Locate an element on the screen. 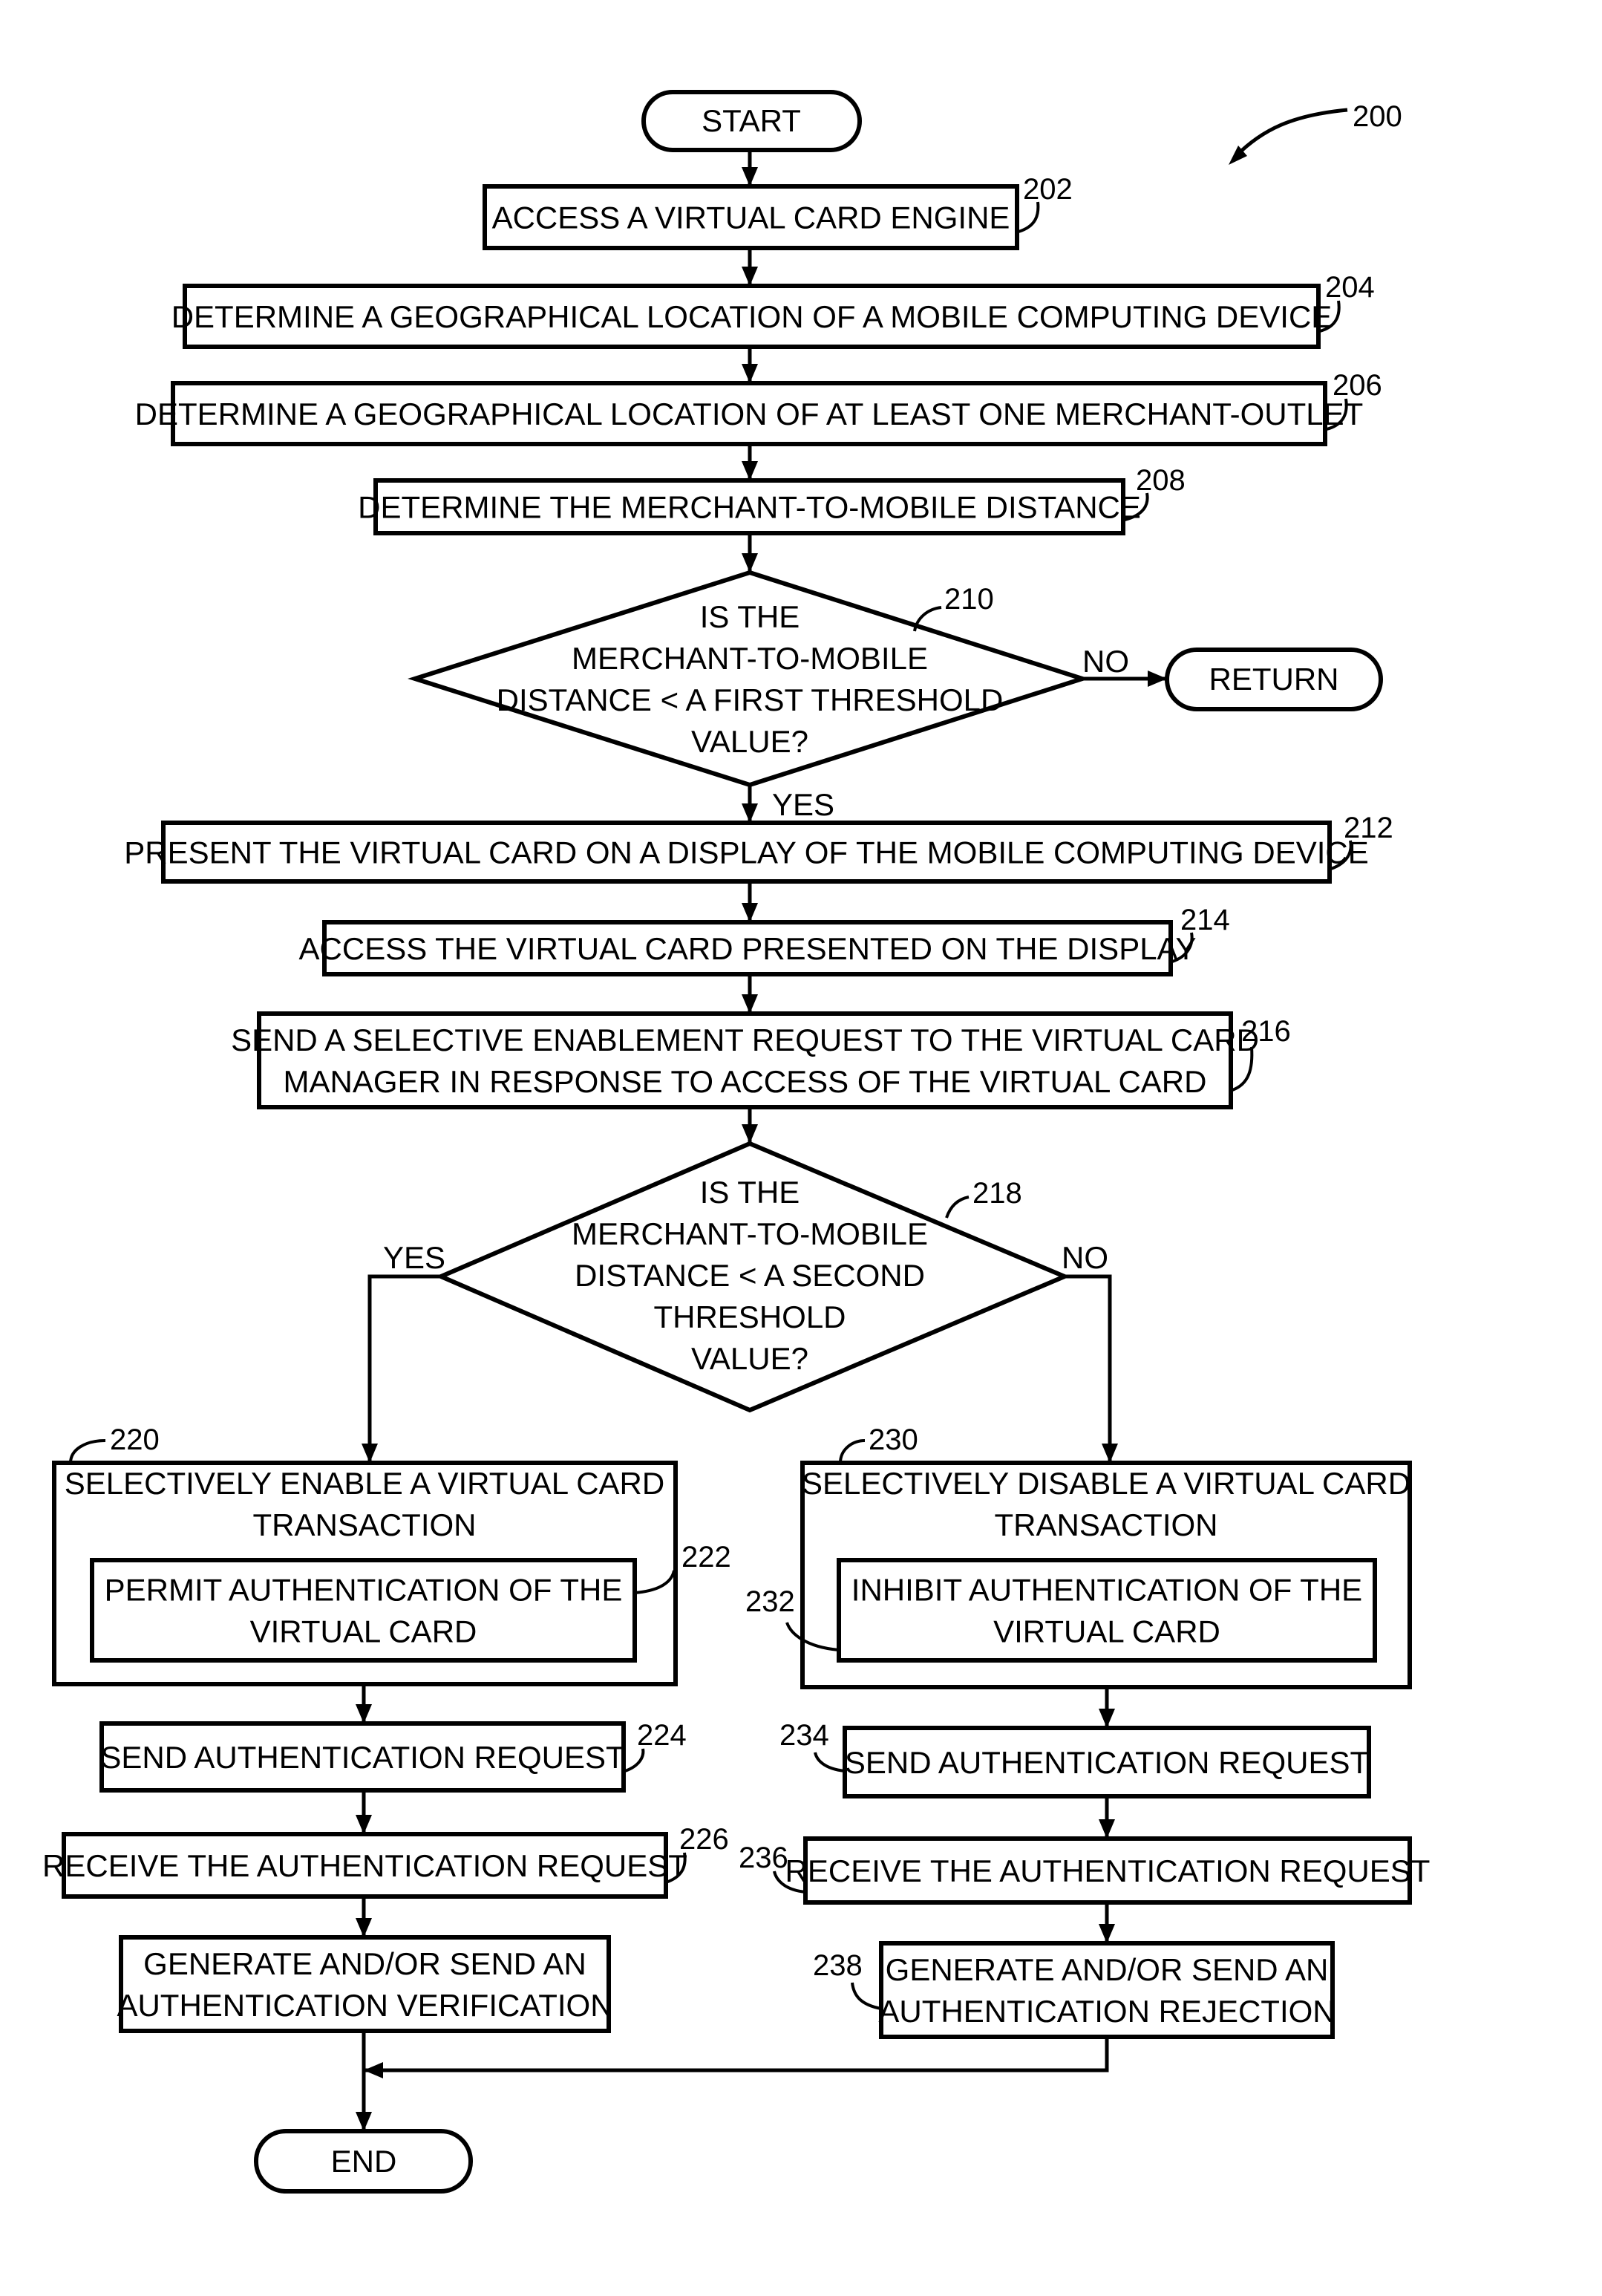  ref-202: 202 is located at coordinates (1045, 203).